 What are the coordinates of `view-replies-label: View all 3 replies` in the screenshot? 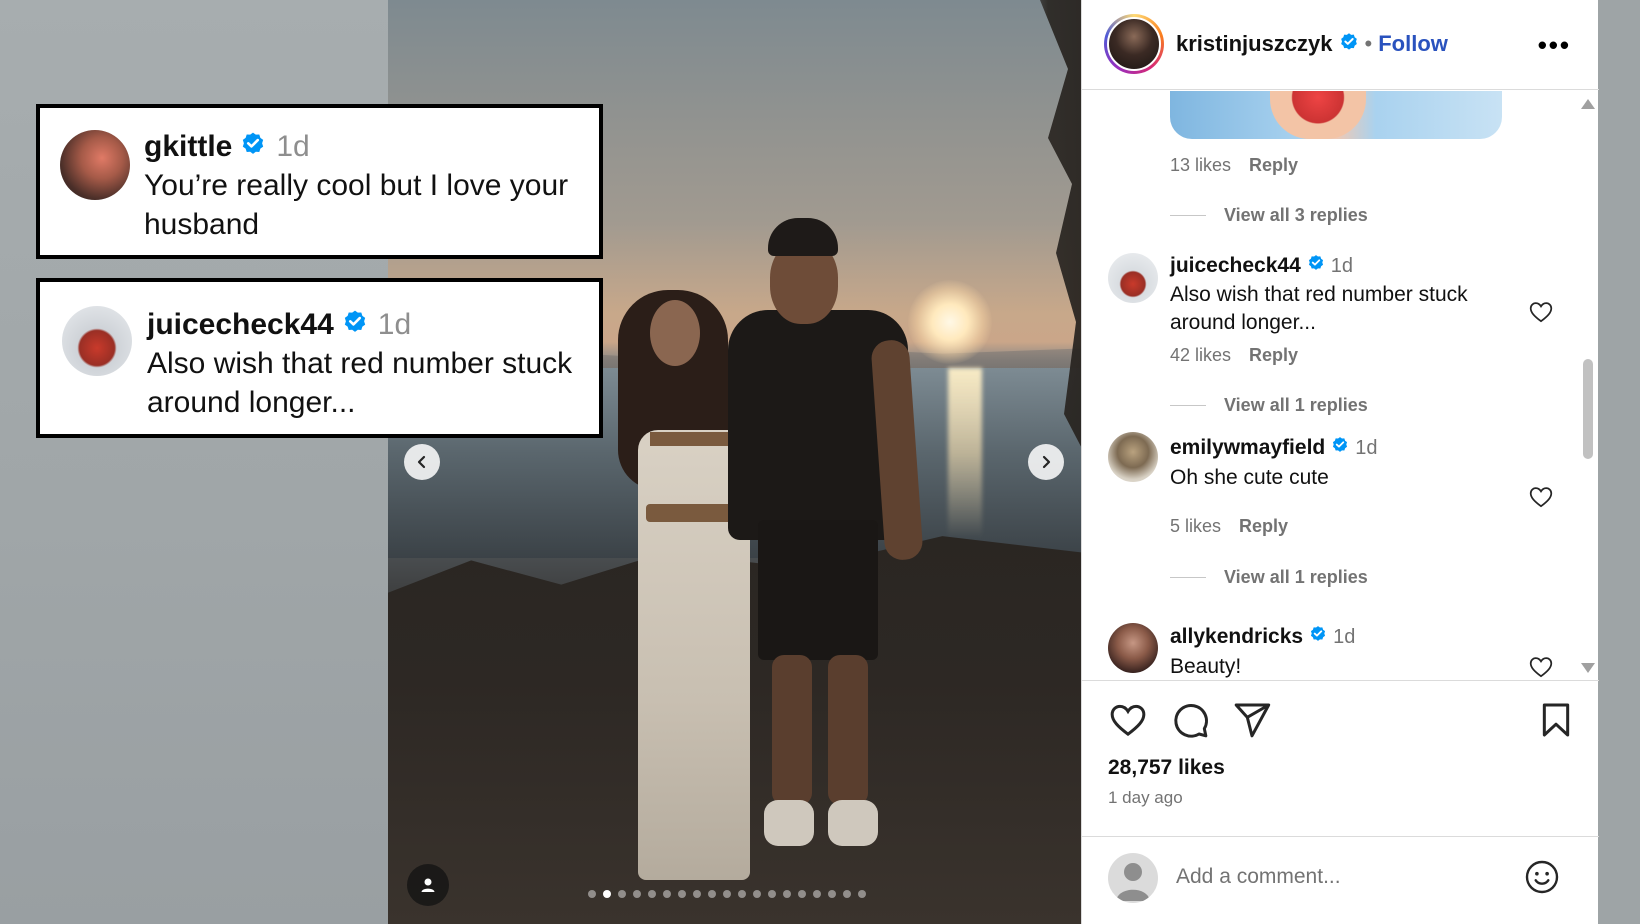 It's located at (1296, 215).